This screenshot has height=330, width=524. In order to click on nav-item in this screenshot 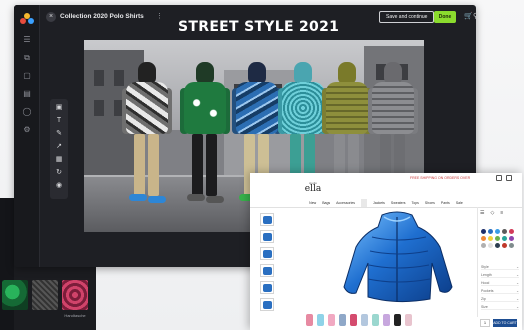, I will do `click(364, 203)`.